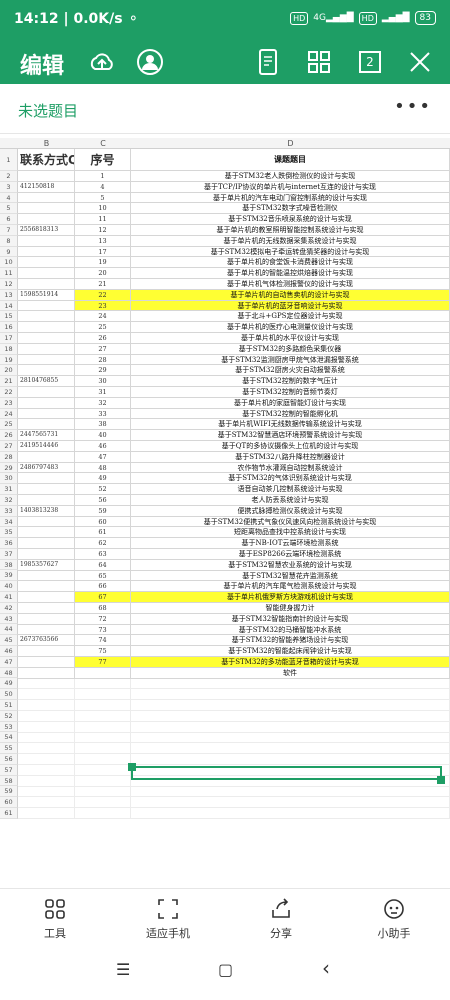 This screenshot has width=450, height=1000. What do you see at coordinates (290, 230) in the screenshot?
I see `topic-cell: 基于单片机的教室照明智能控制系统设计与实现` at bounding box center [290, 230].